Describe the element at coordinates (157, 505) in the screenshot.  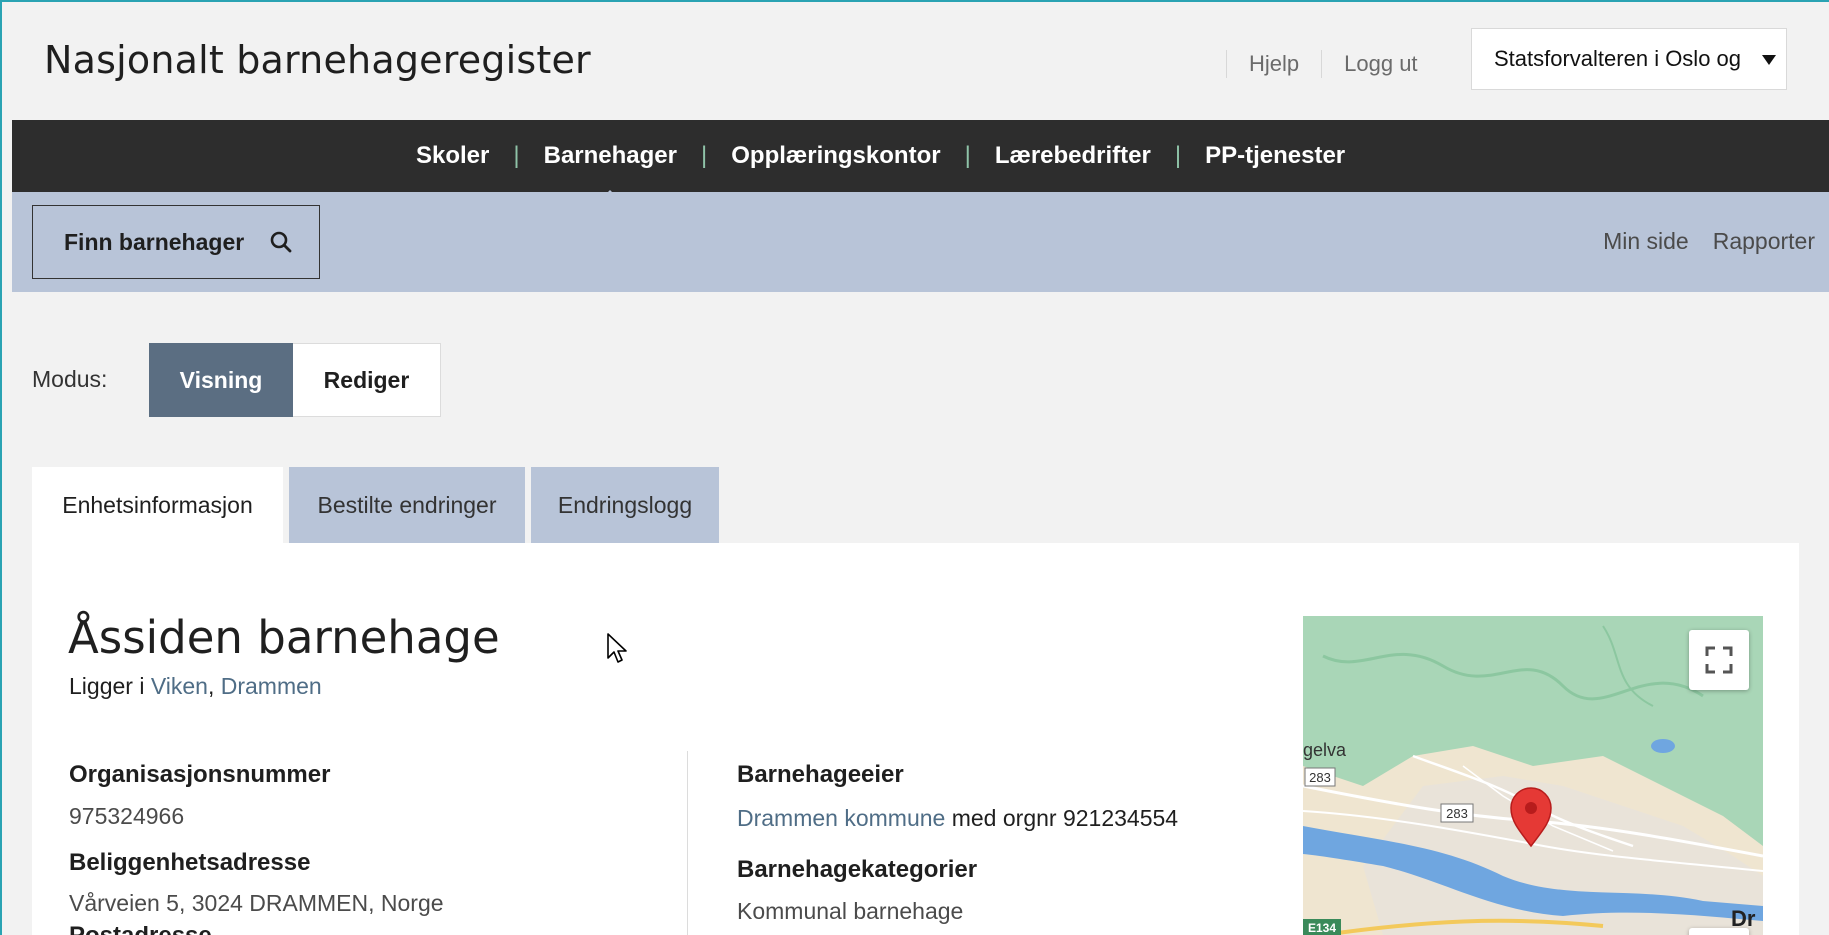
I see `tab-enhetsinformasjon: Enhetsinformasjon` at that location.